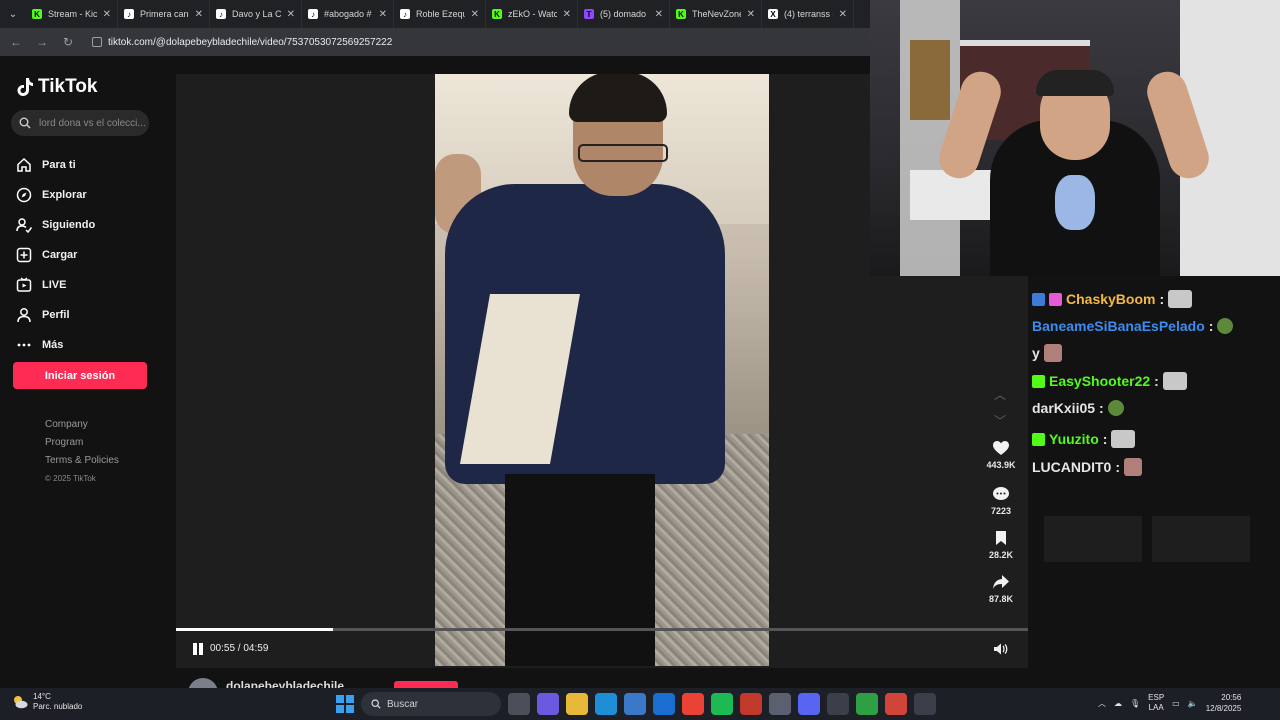 This screenshot has height=720, width=1280. What do you see at coordinates (1135, 703) in the screenshot?
I see `mic-icon: 🎙` at bounding box center [1135, 703].